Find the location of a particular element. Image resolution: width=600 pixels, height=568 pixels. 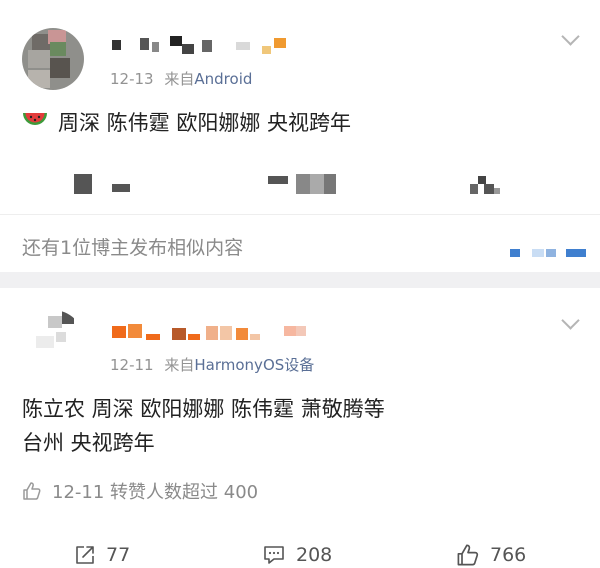

like-button: 766 is located at coordinates (491, 555).